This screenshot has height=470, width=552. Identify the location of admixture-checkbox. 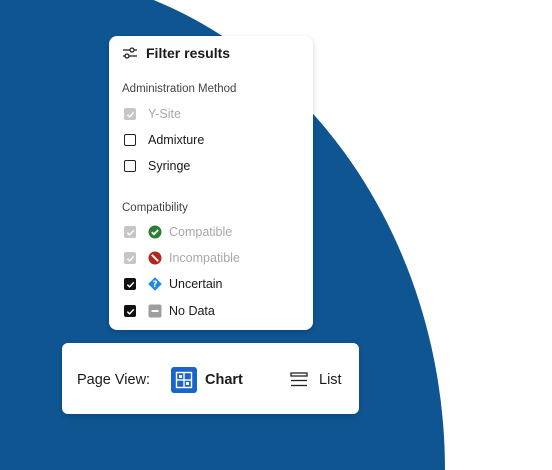
(130, 140).